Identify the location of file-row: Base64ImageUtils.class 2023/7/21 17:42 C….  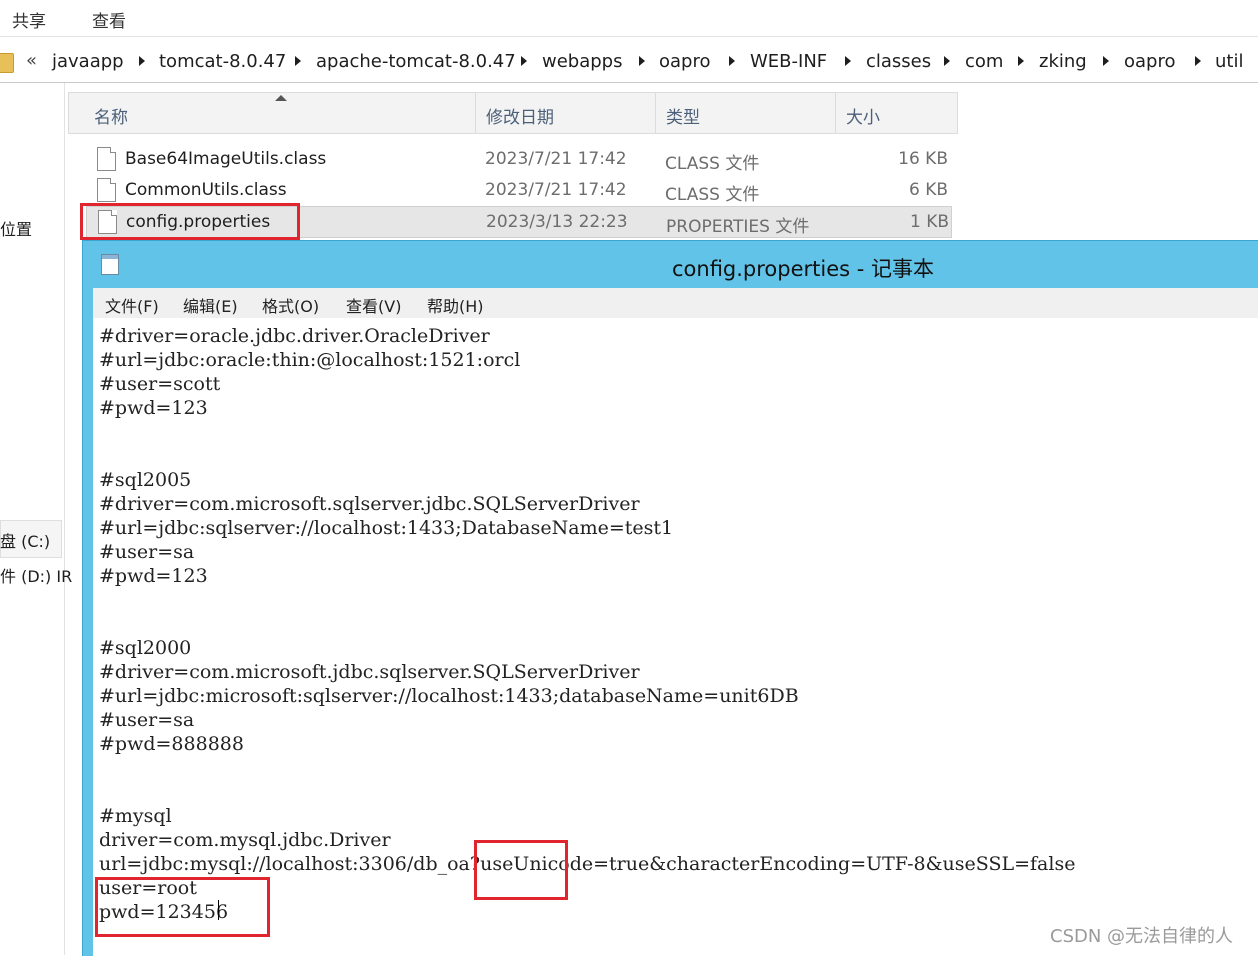
(518, 159).